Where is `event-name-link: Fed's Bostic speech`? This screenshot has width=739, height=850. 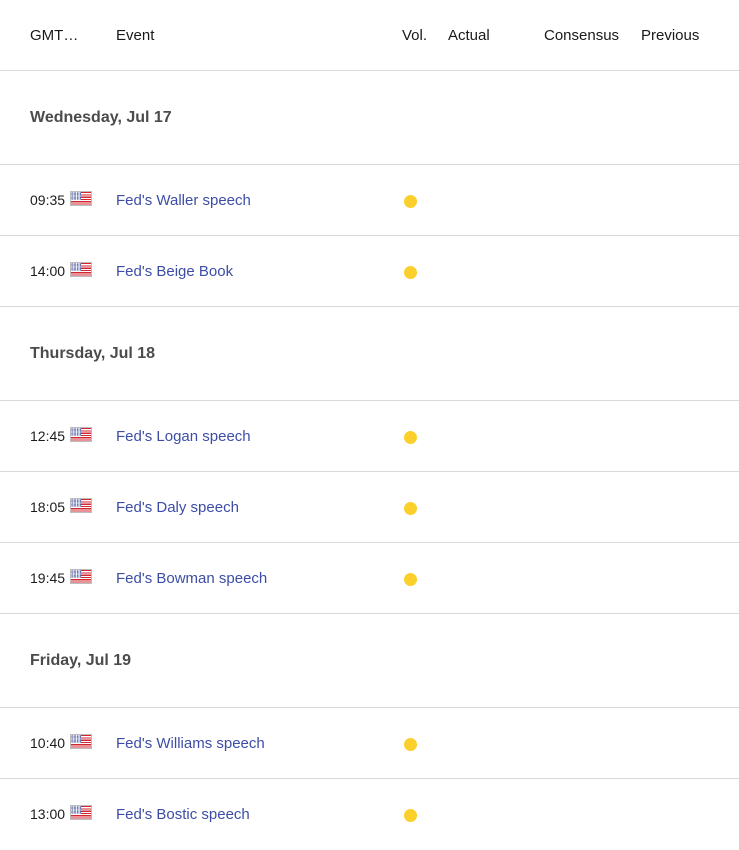
event-name-link: Fed's Bostic speech is located at coordinates (183, 814).